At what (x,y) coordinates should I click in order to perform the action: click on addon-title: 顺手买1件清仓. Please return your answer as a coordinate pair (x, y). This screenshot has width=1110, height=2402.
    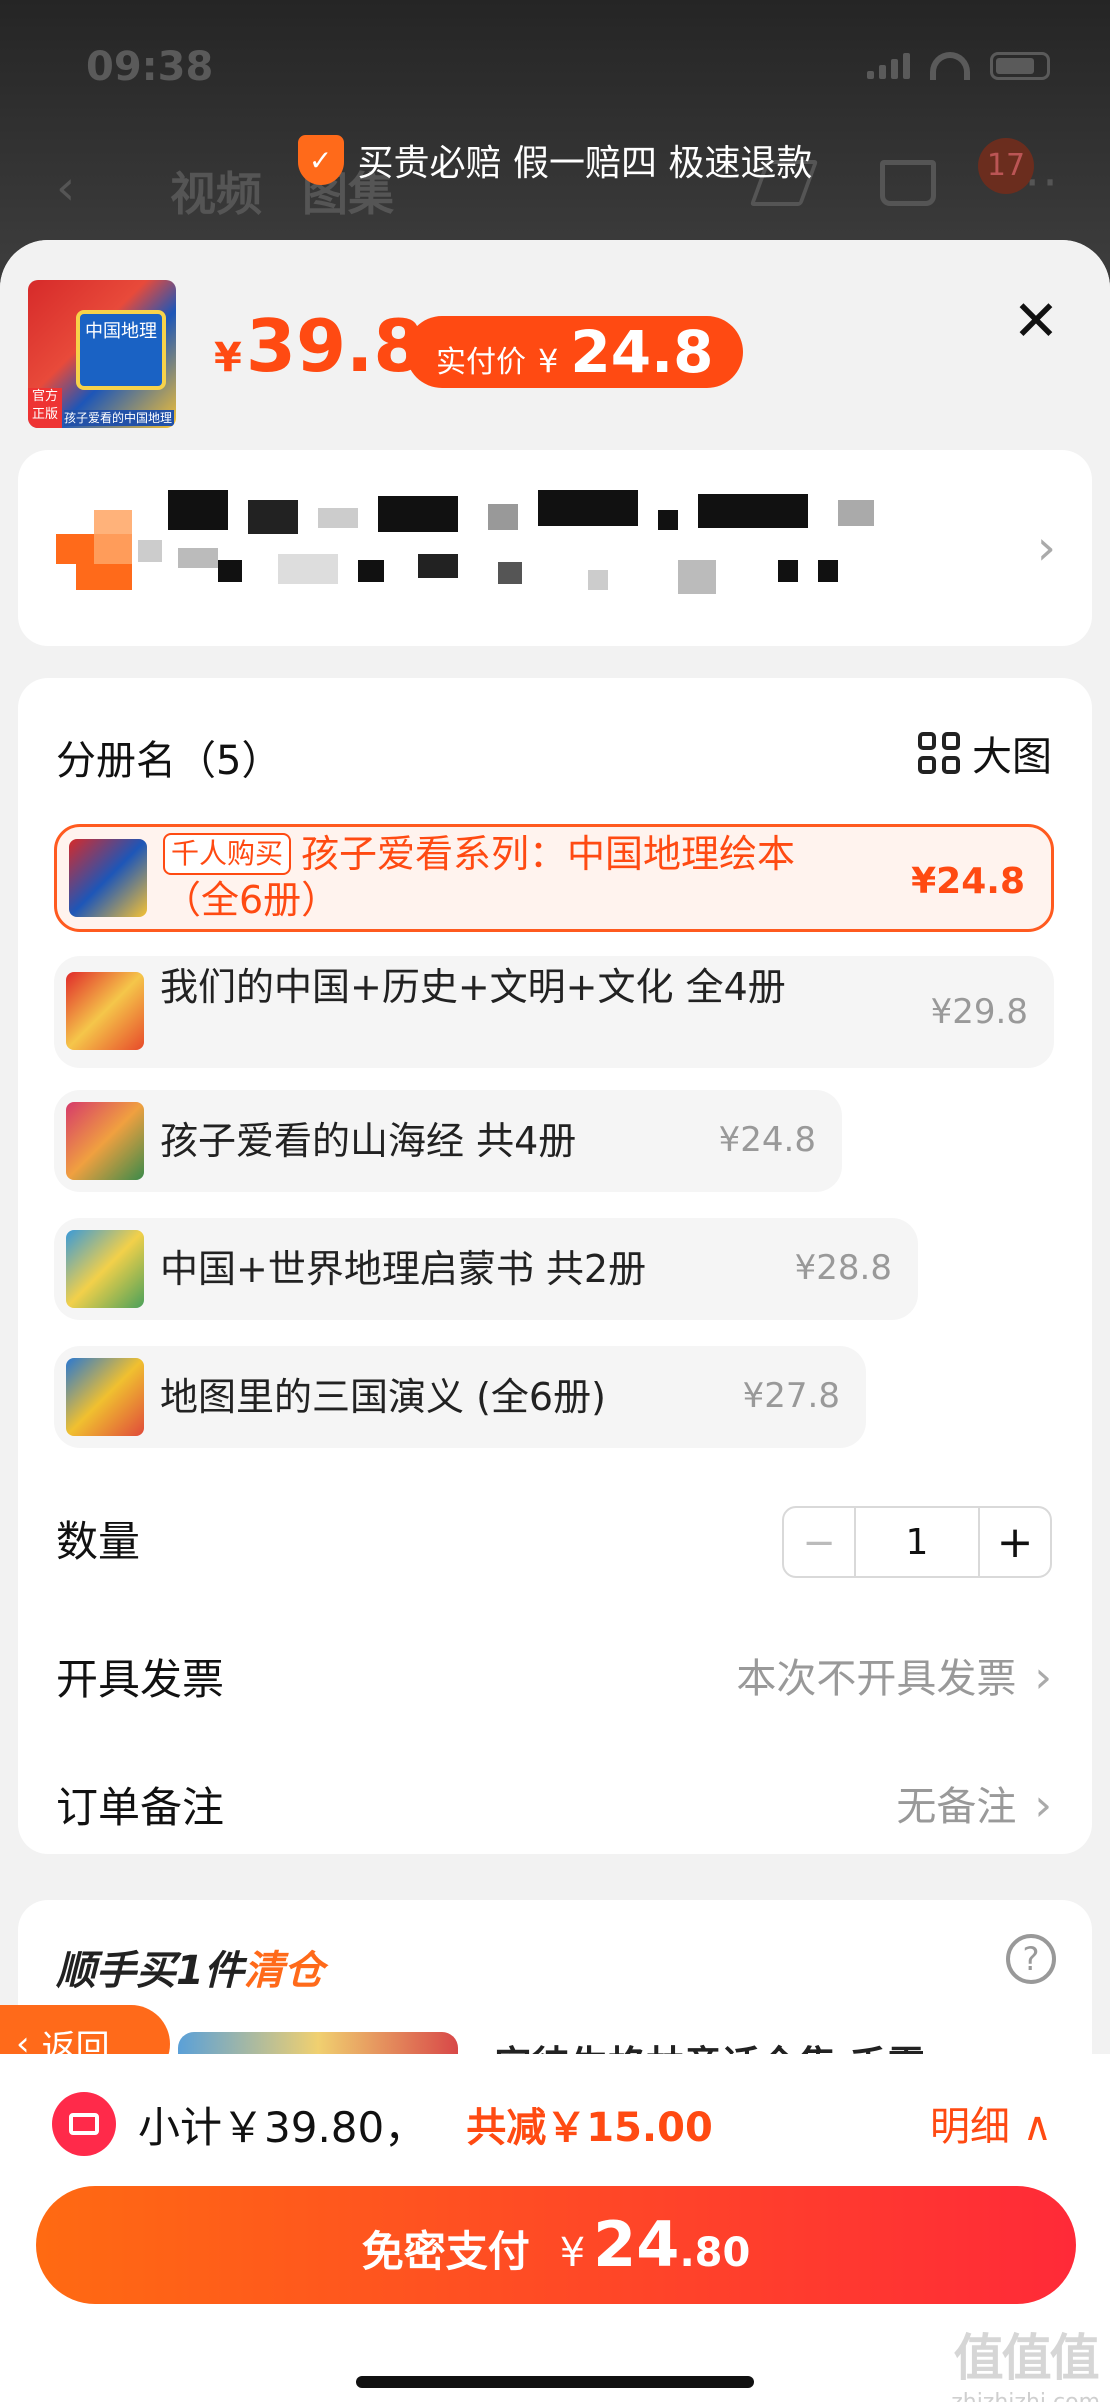
    Looking at the image, I should click on (190, 1967).